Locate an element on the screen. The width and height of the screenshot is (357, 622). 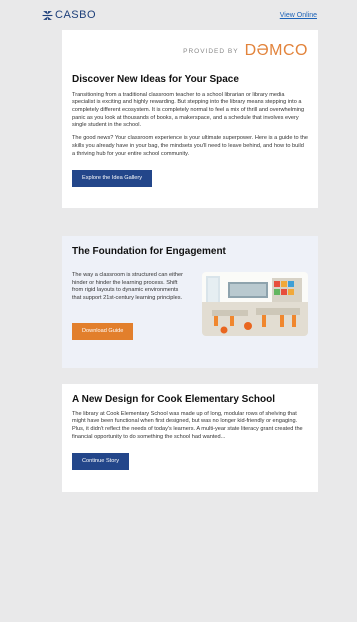
provided-by-label: PROVIDED BY is located at coordinates (211, 51).